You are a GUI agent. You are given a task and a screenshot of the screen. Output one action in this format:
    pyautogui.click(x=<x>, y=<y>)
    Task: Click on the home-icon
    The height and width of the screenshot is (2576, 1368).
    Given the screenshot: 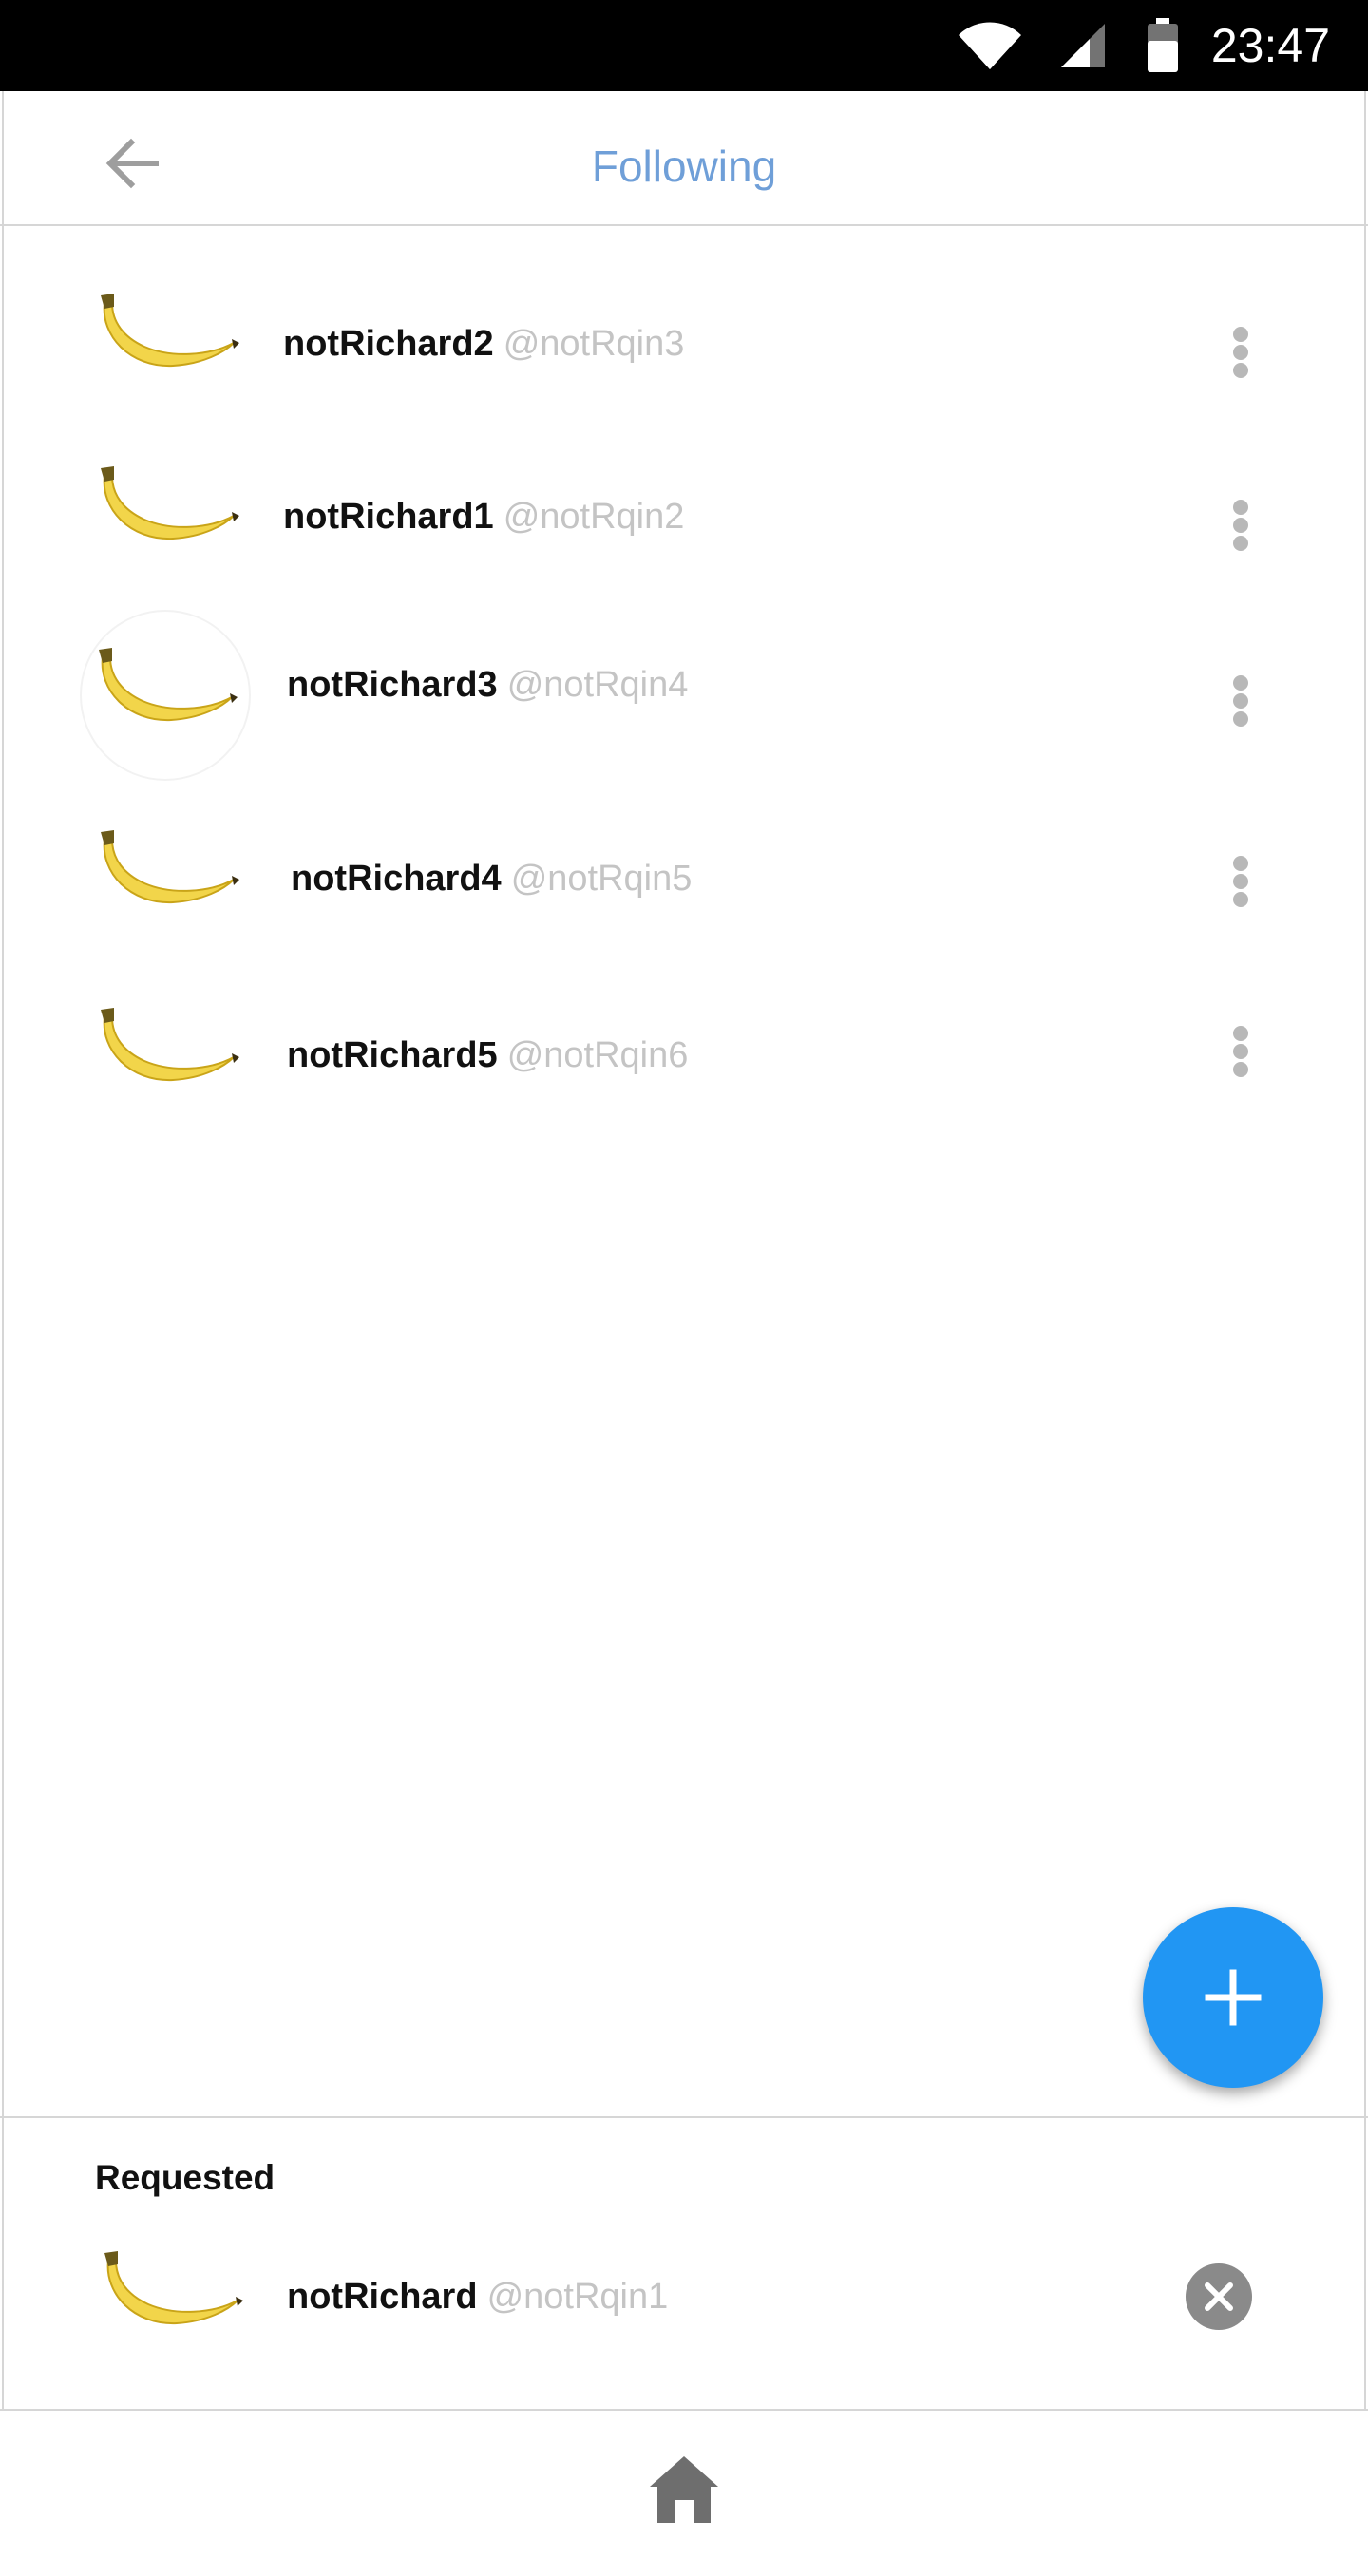 What is the action you would take?
    pyautogui.click(x=684, y=2489)
    